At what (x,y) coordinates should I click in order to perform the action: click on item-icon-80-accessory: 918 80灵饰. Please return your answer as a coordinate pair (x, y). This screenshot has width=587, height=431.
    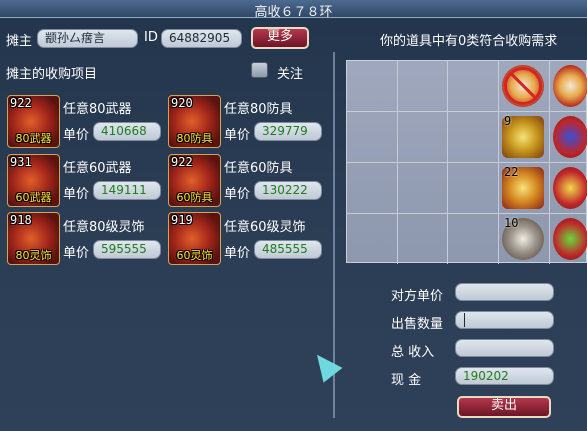
    Looking at the image, I should click on (33, 238).